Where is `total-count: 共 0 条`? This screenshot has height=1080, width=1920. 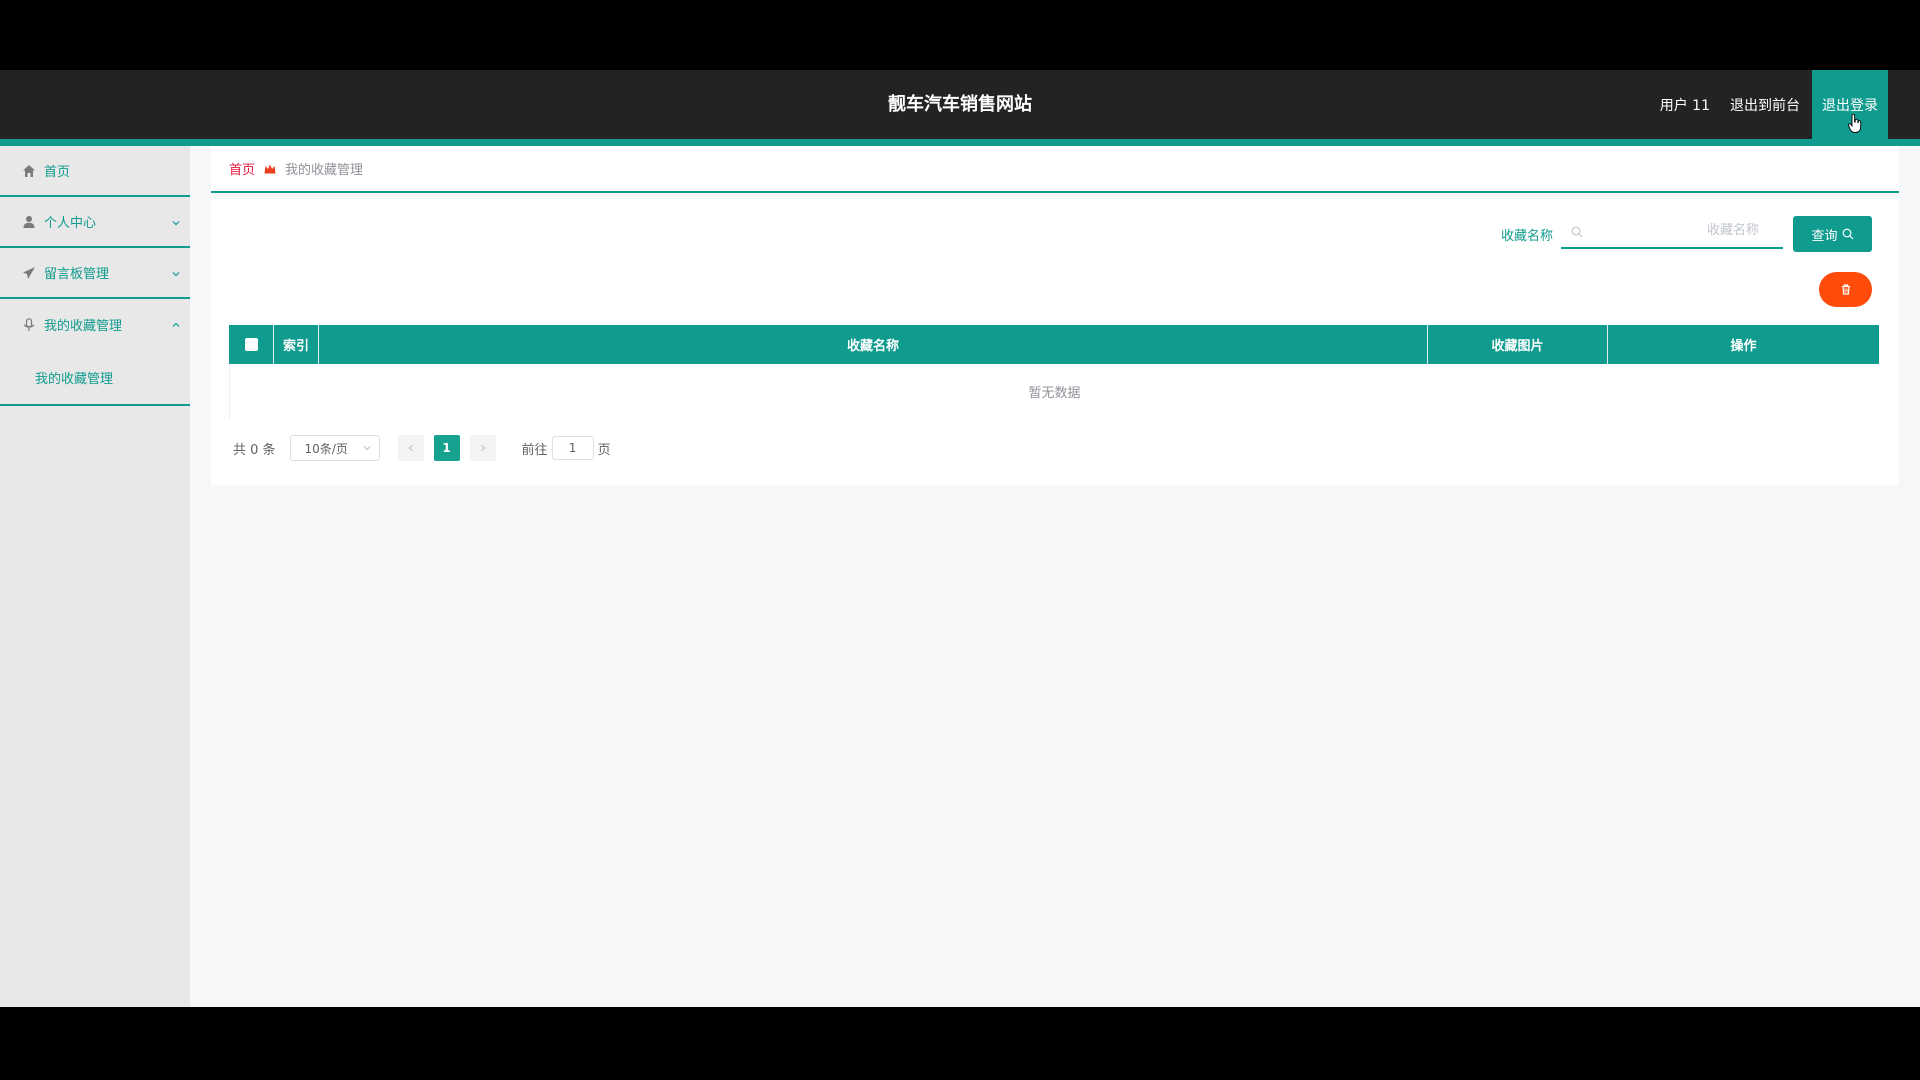
total-count: 共 0 条 is located at coordinates (254, 450).